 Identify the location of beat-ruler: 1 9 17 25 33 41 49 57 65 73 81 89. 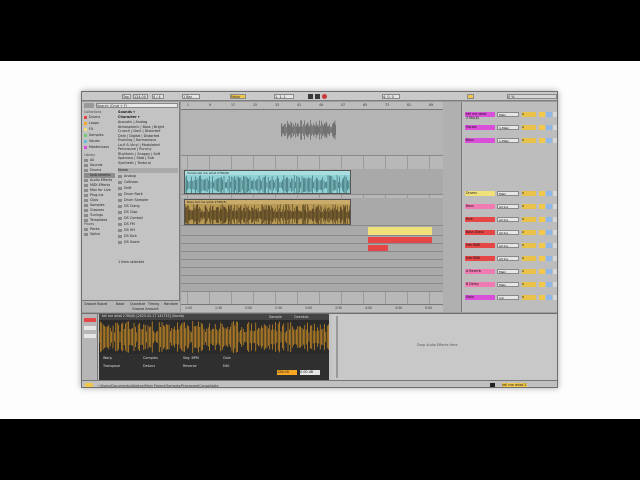
(312, 106).